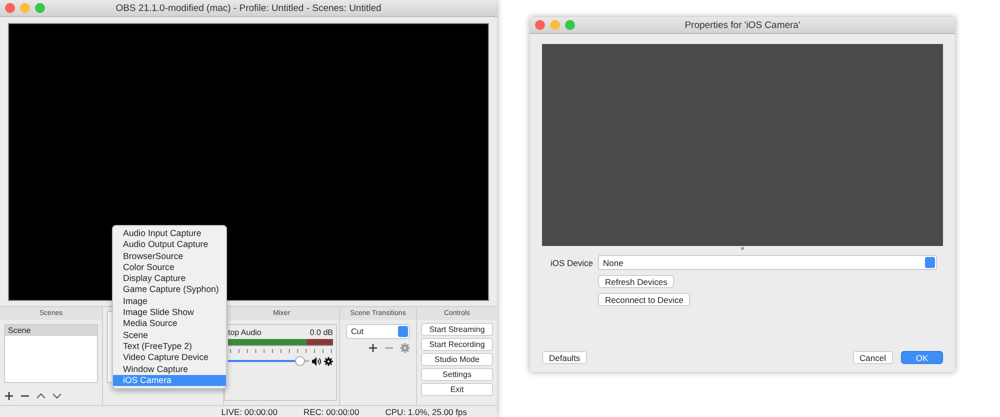  What do you see at coordinates (169, 312) in the screenshot?
I see `menu-item: Image Slide Show` at bounding box center [169, 312].